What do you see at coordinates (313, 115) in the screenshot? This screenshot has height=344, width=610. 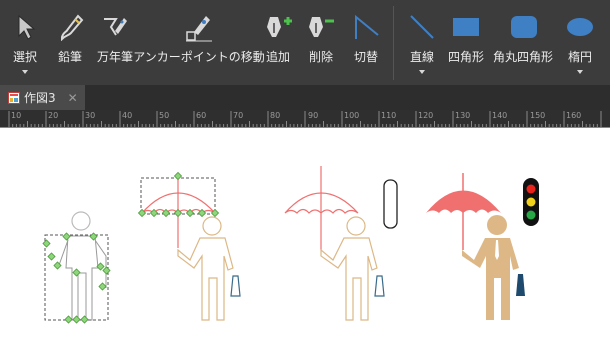 I see `ruler-mark: 90` at bounding box center [313, 115].